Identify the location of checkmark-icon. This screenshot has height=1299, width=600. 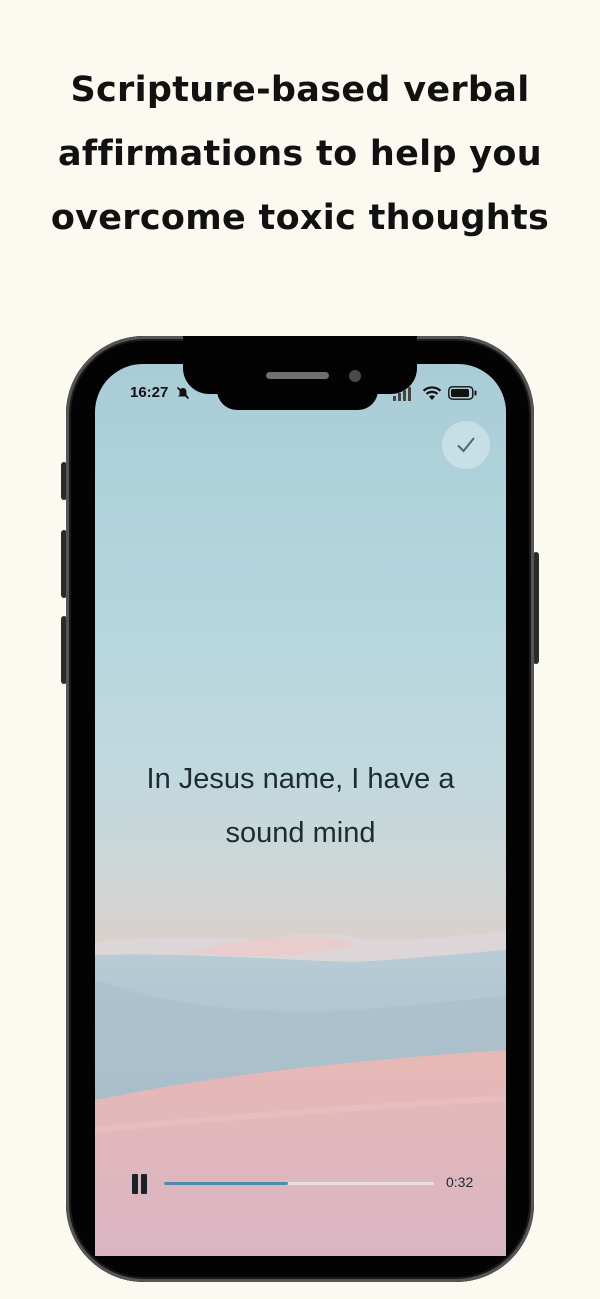
(466, 445).